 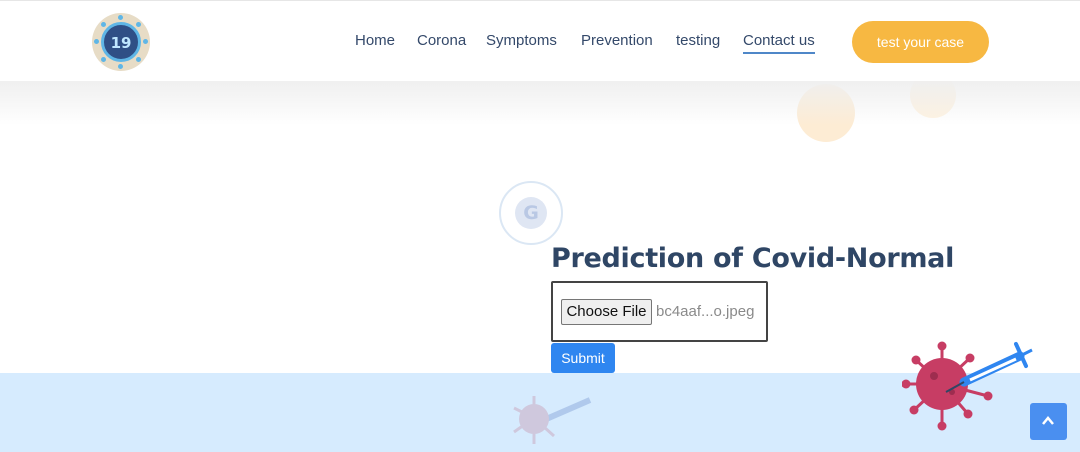 What do you see at coordinates (606, 312) in the screenshot?
I see `choose-file-button: Choose File` at bounding box center [606, 312].